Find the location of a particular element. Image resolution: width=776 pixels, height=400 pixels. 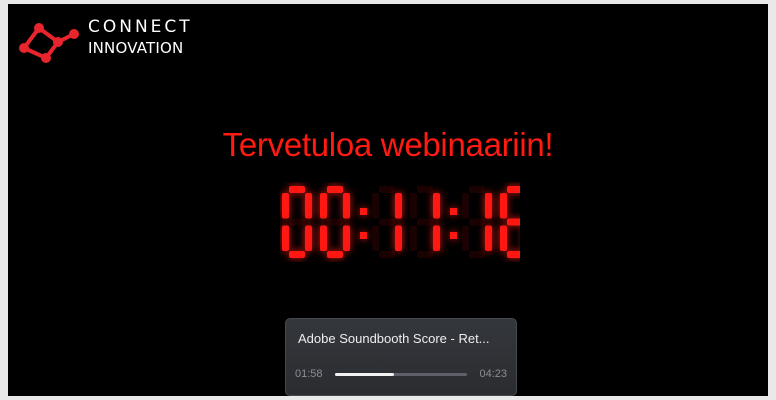

progress-fill is located at coordinates (365, 374).